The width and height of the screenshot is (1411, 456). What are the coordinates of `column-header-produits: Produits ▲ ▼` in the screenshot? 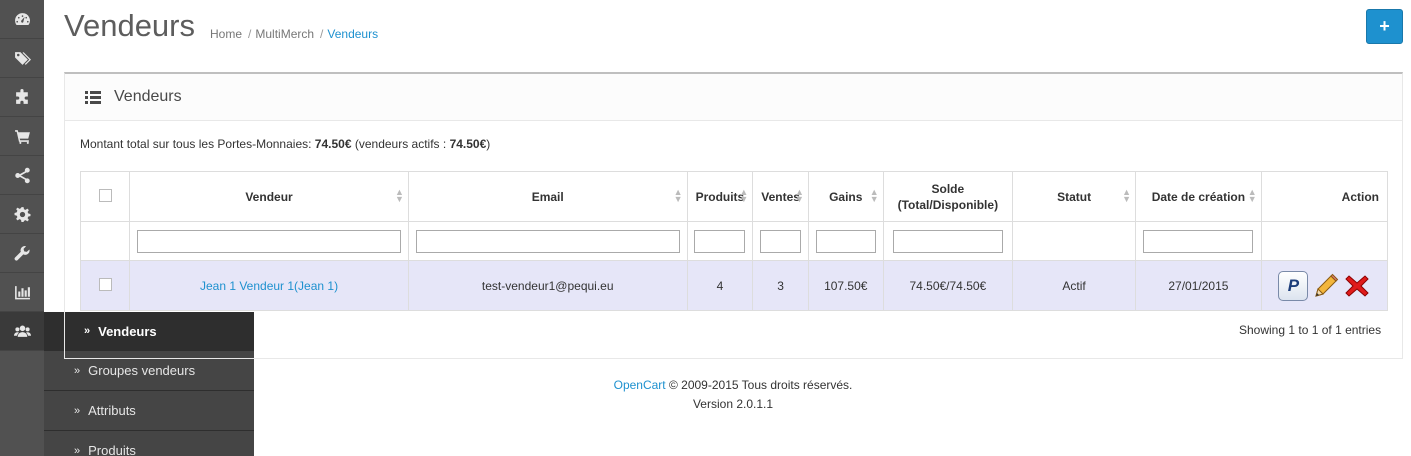 It's located at (720, 196).